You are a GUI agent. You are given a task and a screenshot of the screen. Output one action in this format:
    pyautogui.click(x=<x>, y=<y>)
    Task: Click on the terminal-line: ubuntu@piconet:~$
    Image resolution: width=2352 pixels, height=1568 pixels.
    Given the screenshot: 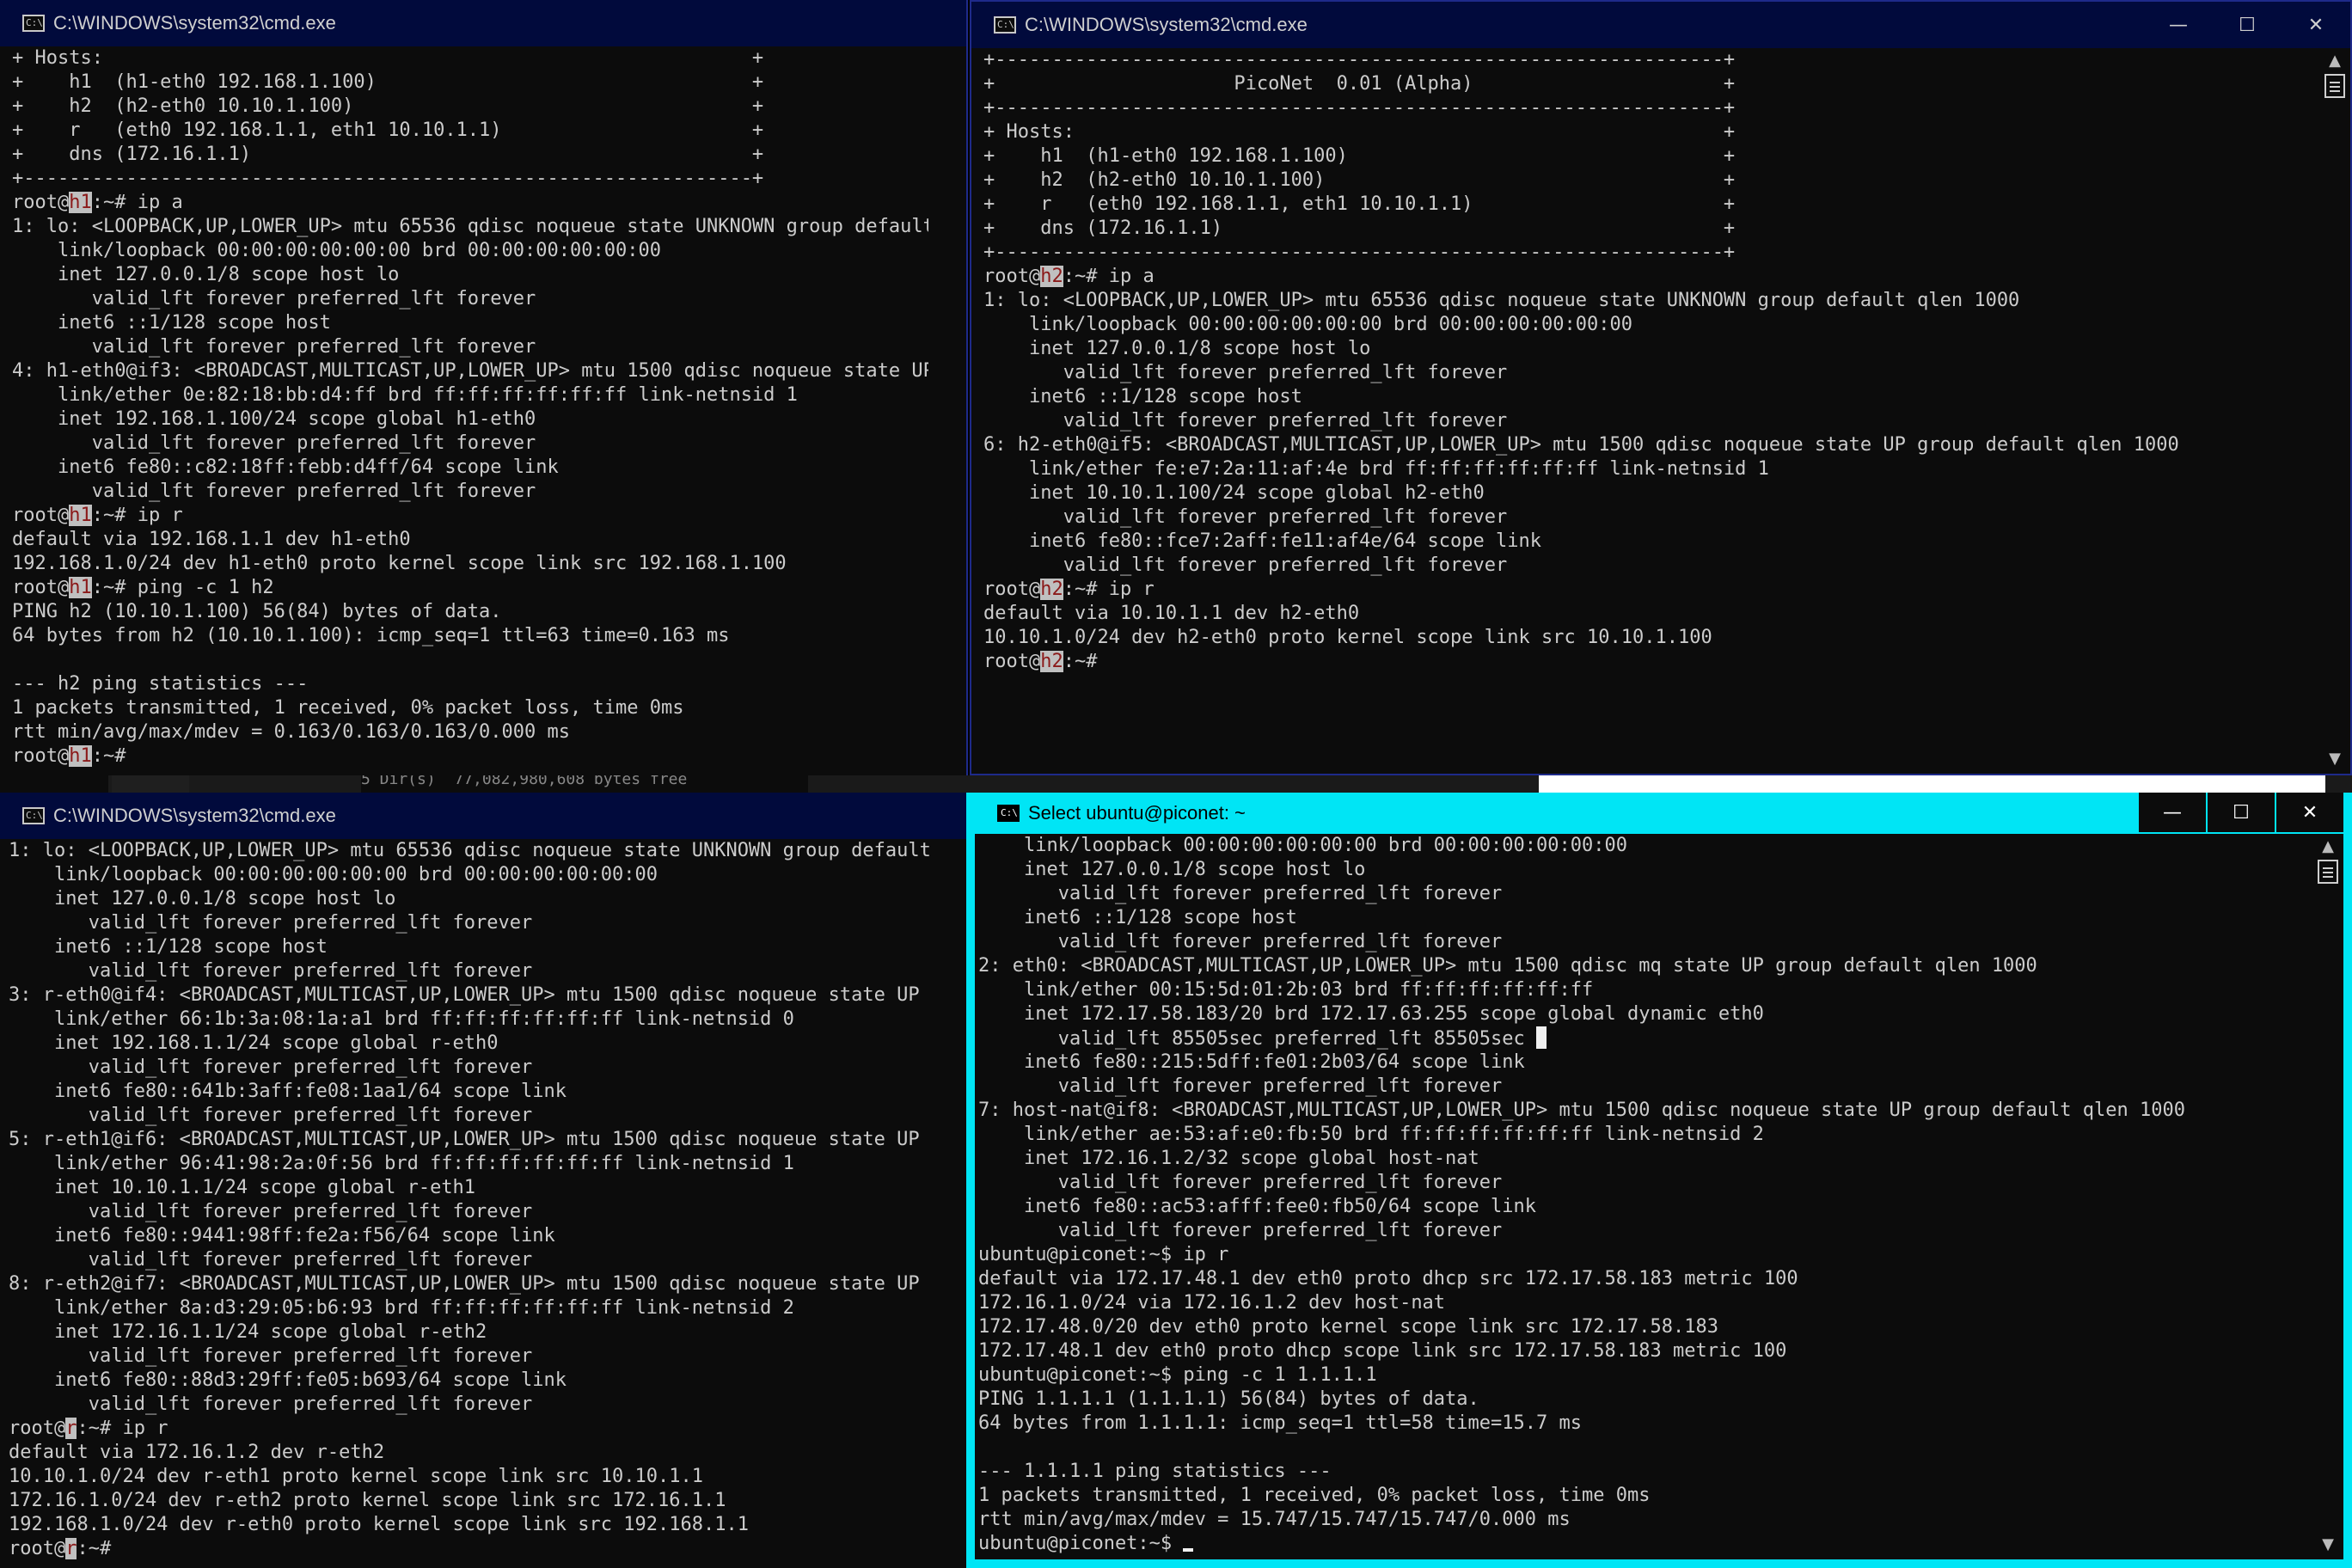 What is the action you would take?
    pyautogui.click(x=1642, y=1544)
    